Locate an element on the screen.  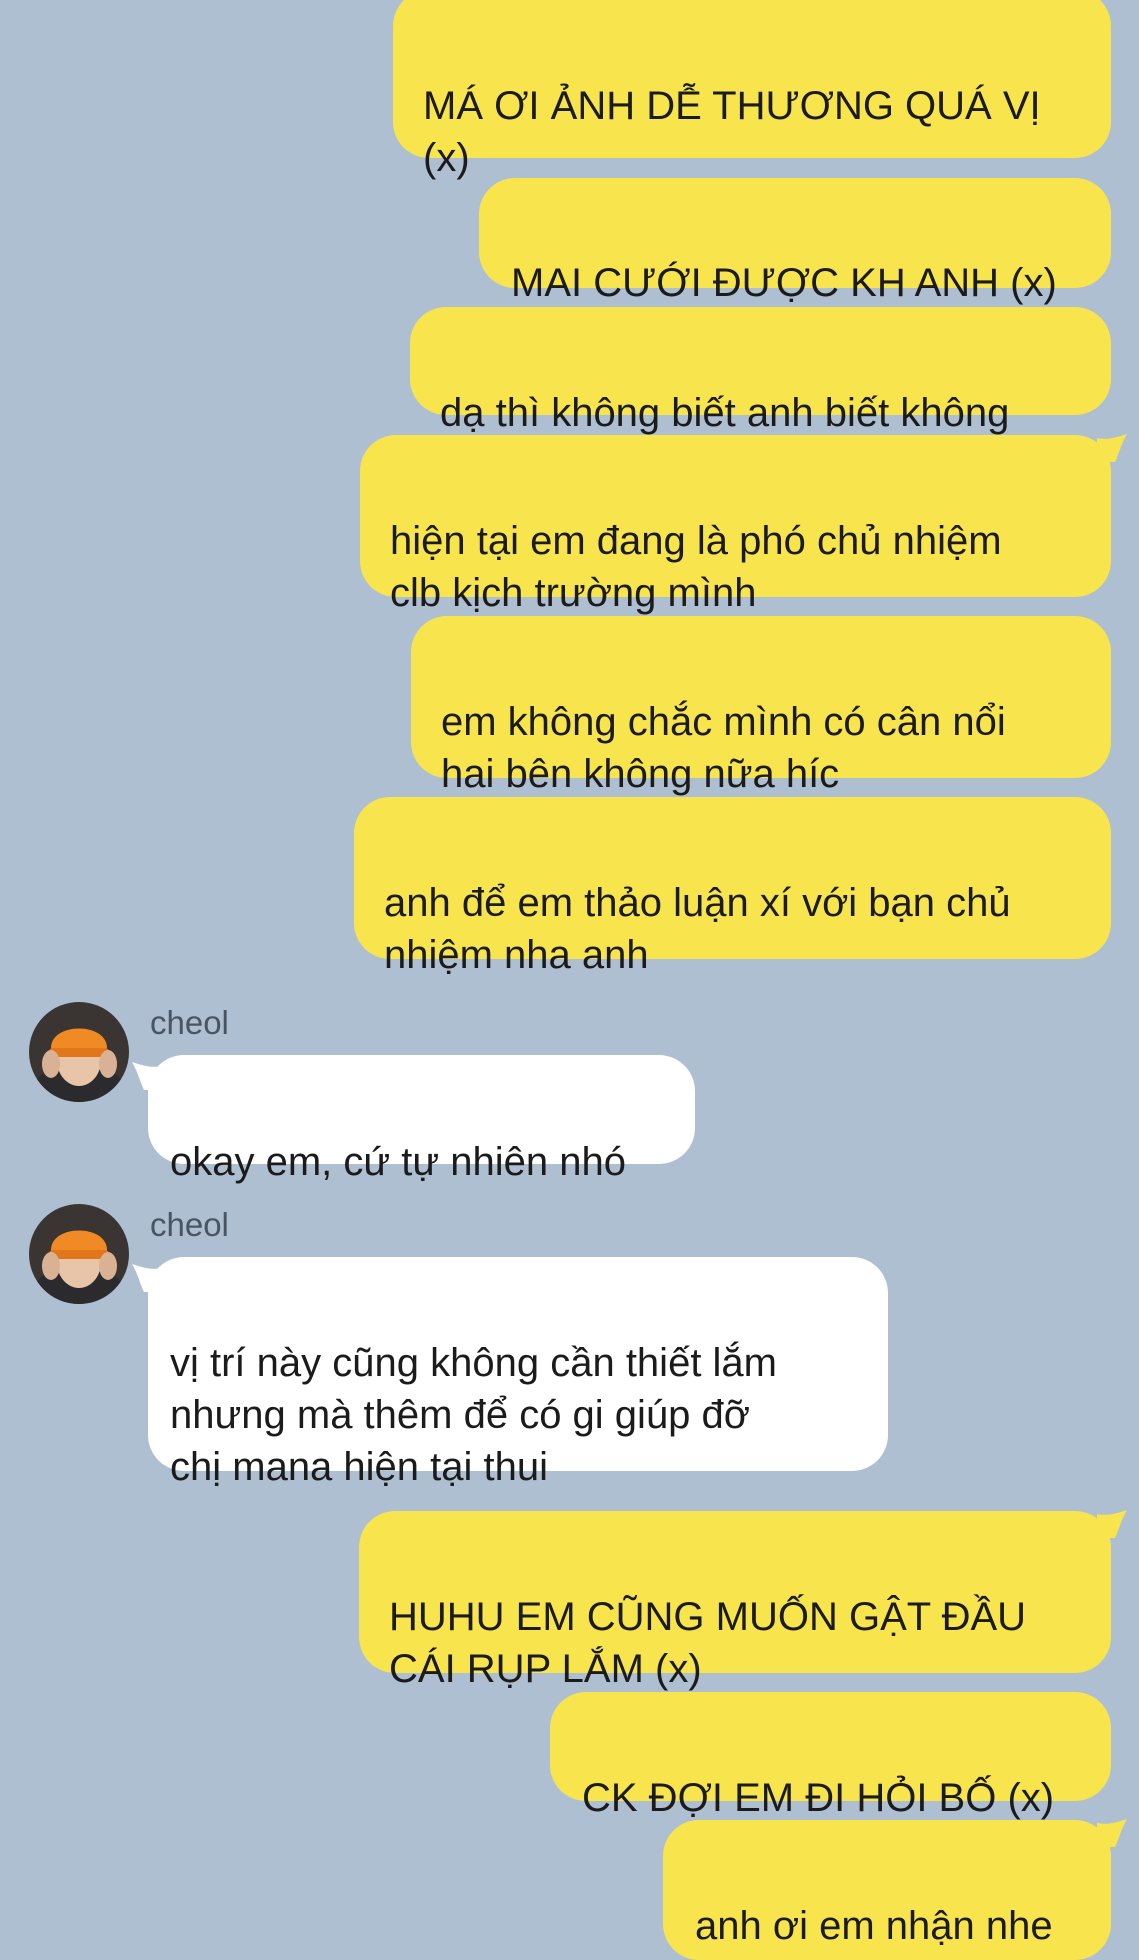
outgoing-message: MAI CƯỚI ĐƯỢC KH ANH (x) is located at coordinates (795, 241).